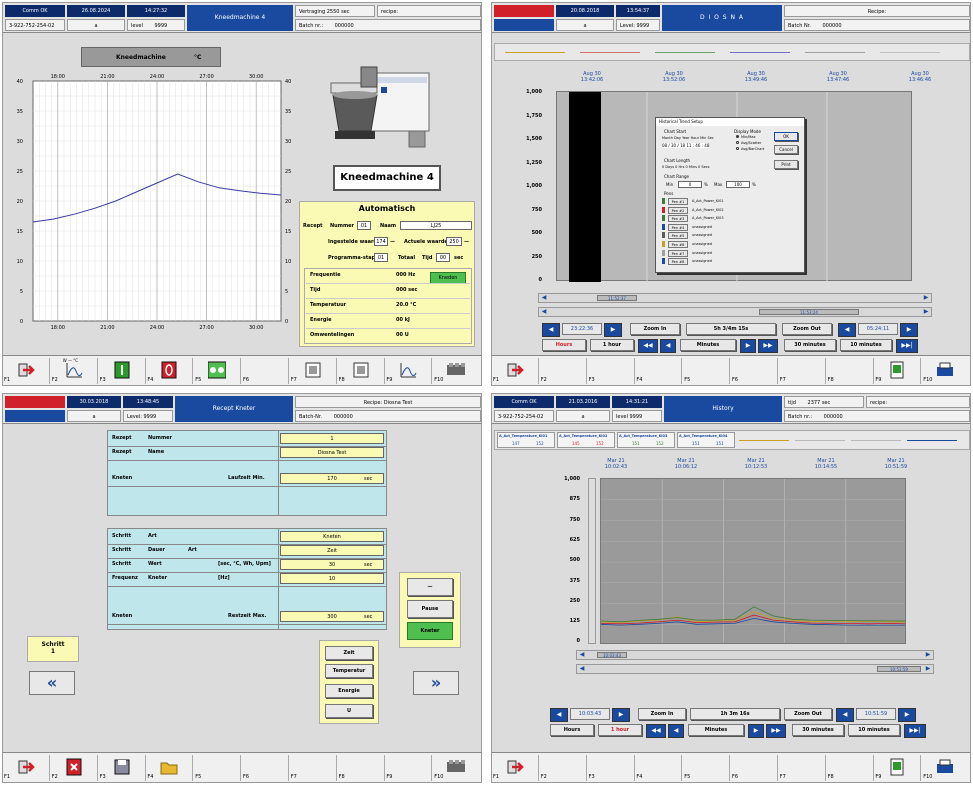 This screenshot has width=973, height=785. Describe the element at coordinates (52, 683) in the screenshot. I see `prev-step-button: «` at that location.